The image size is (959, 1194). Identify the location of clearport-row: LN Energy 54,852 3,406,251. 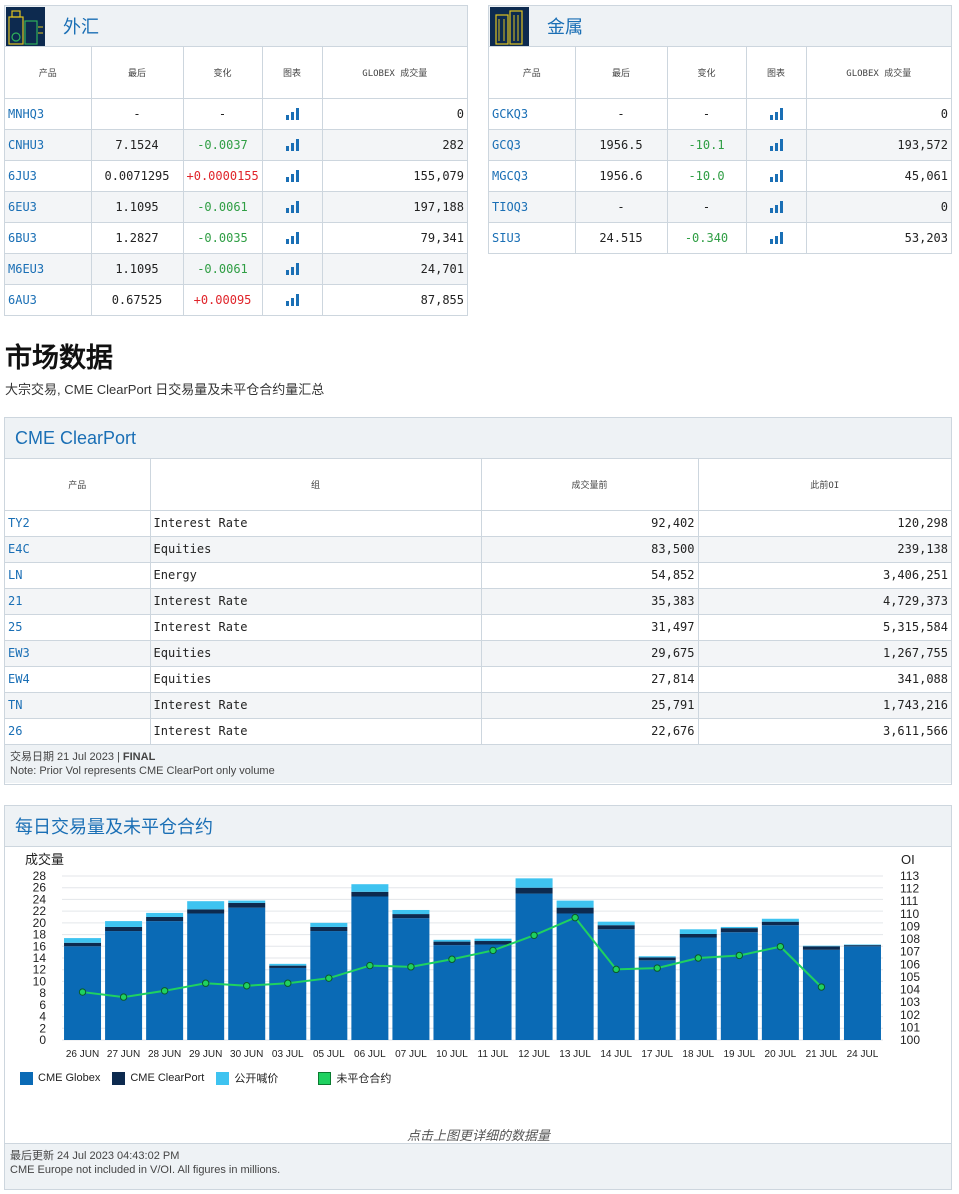
(478, 575).